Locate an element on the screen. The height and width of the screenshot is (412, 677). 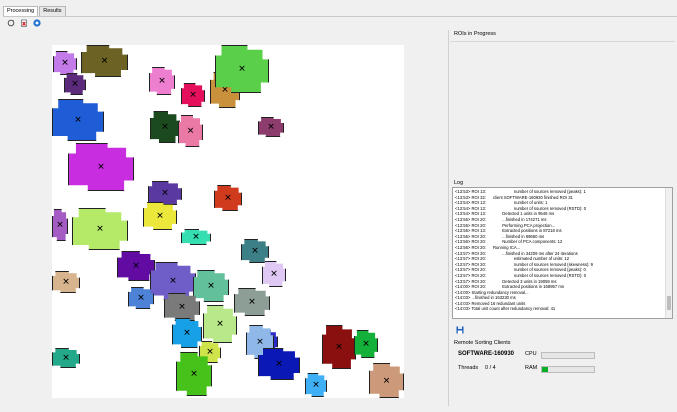
log-label: Log is located at coordinates (459, 183).